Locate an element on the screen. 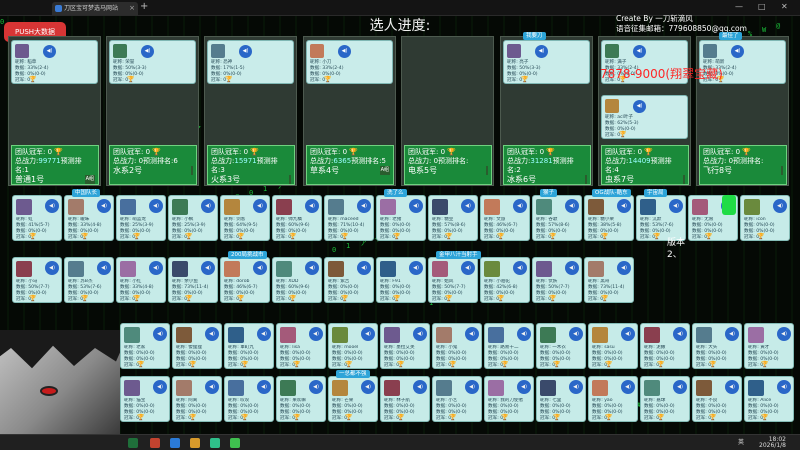  player-card: 昵称: 谷歌 数据: 57%(8-6) 数据: 0%(0-0) 冠军: 0 ◀) 🏆 is located at coordinates (557, 218).